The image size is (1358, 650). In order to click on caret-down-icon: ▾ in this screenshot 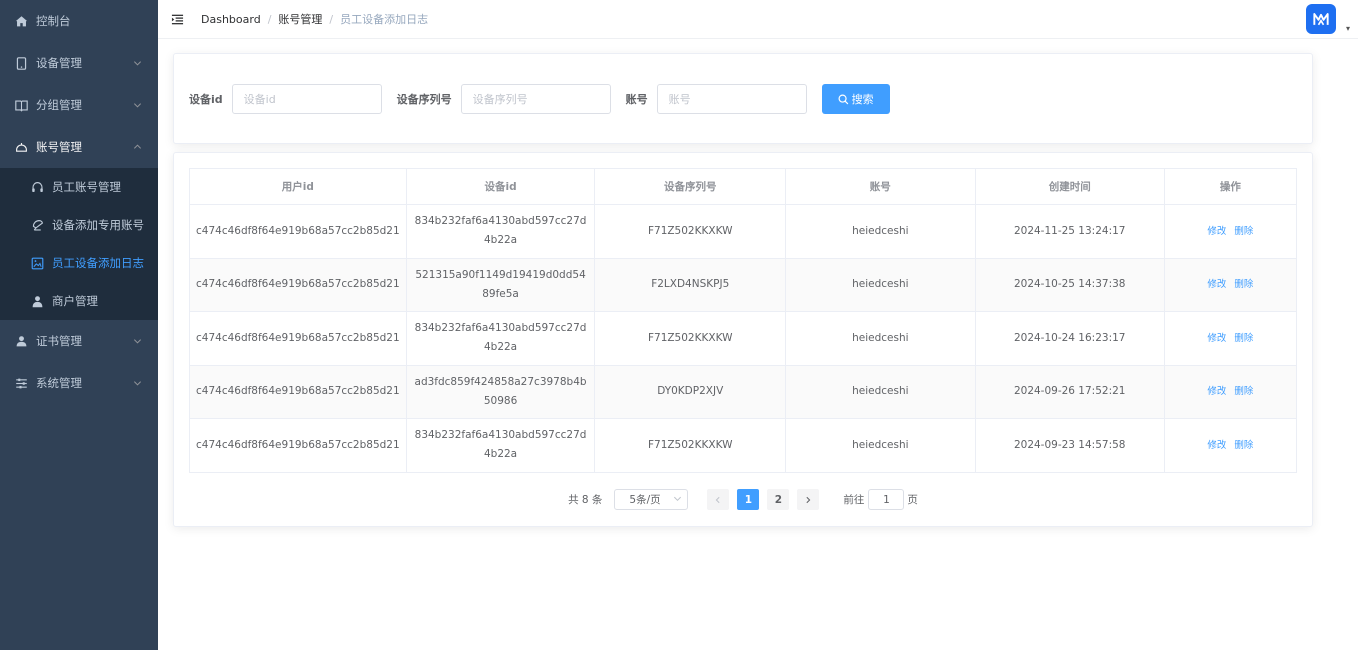, I will do `click(1348, 28)`.